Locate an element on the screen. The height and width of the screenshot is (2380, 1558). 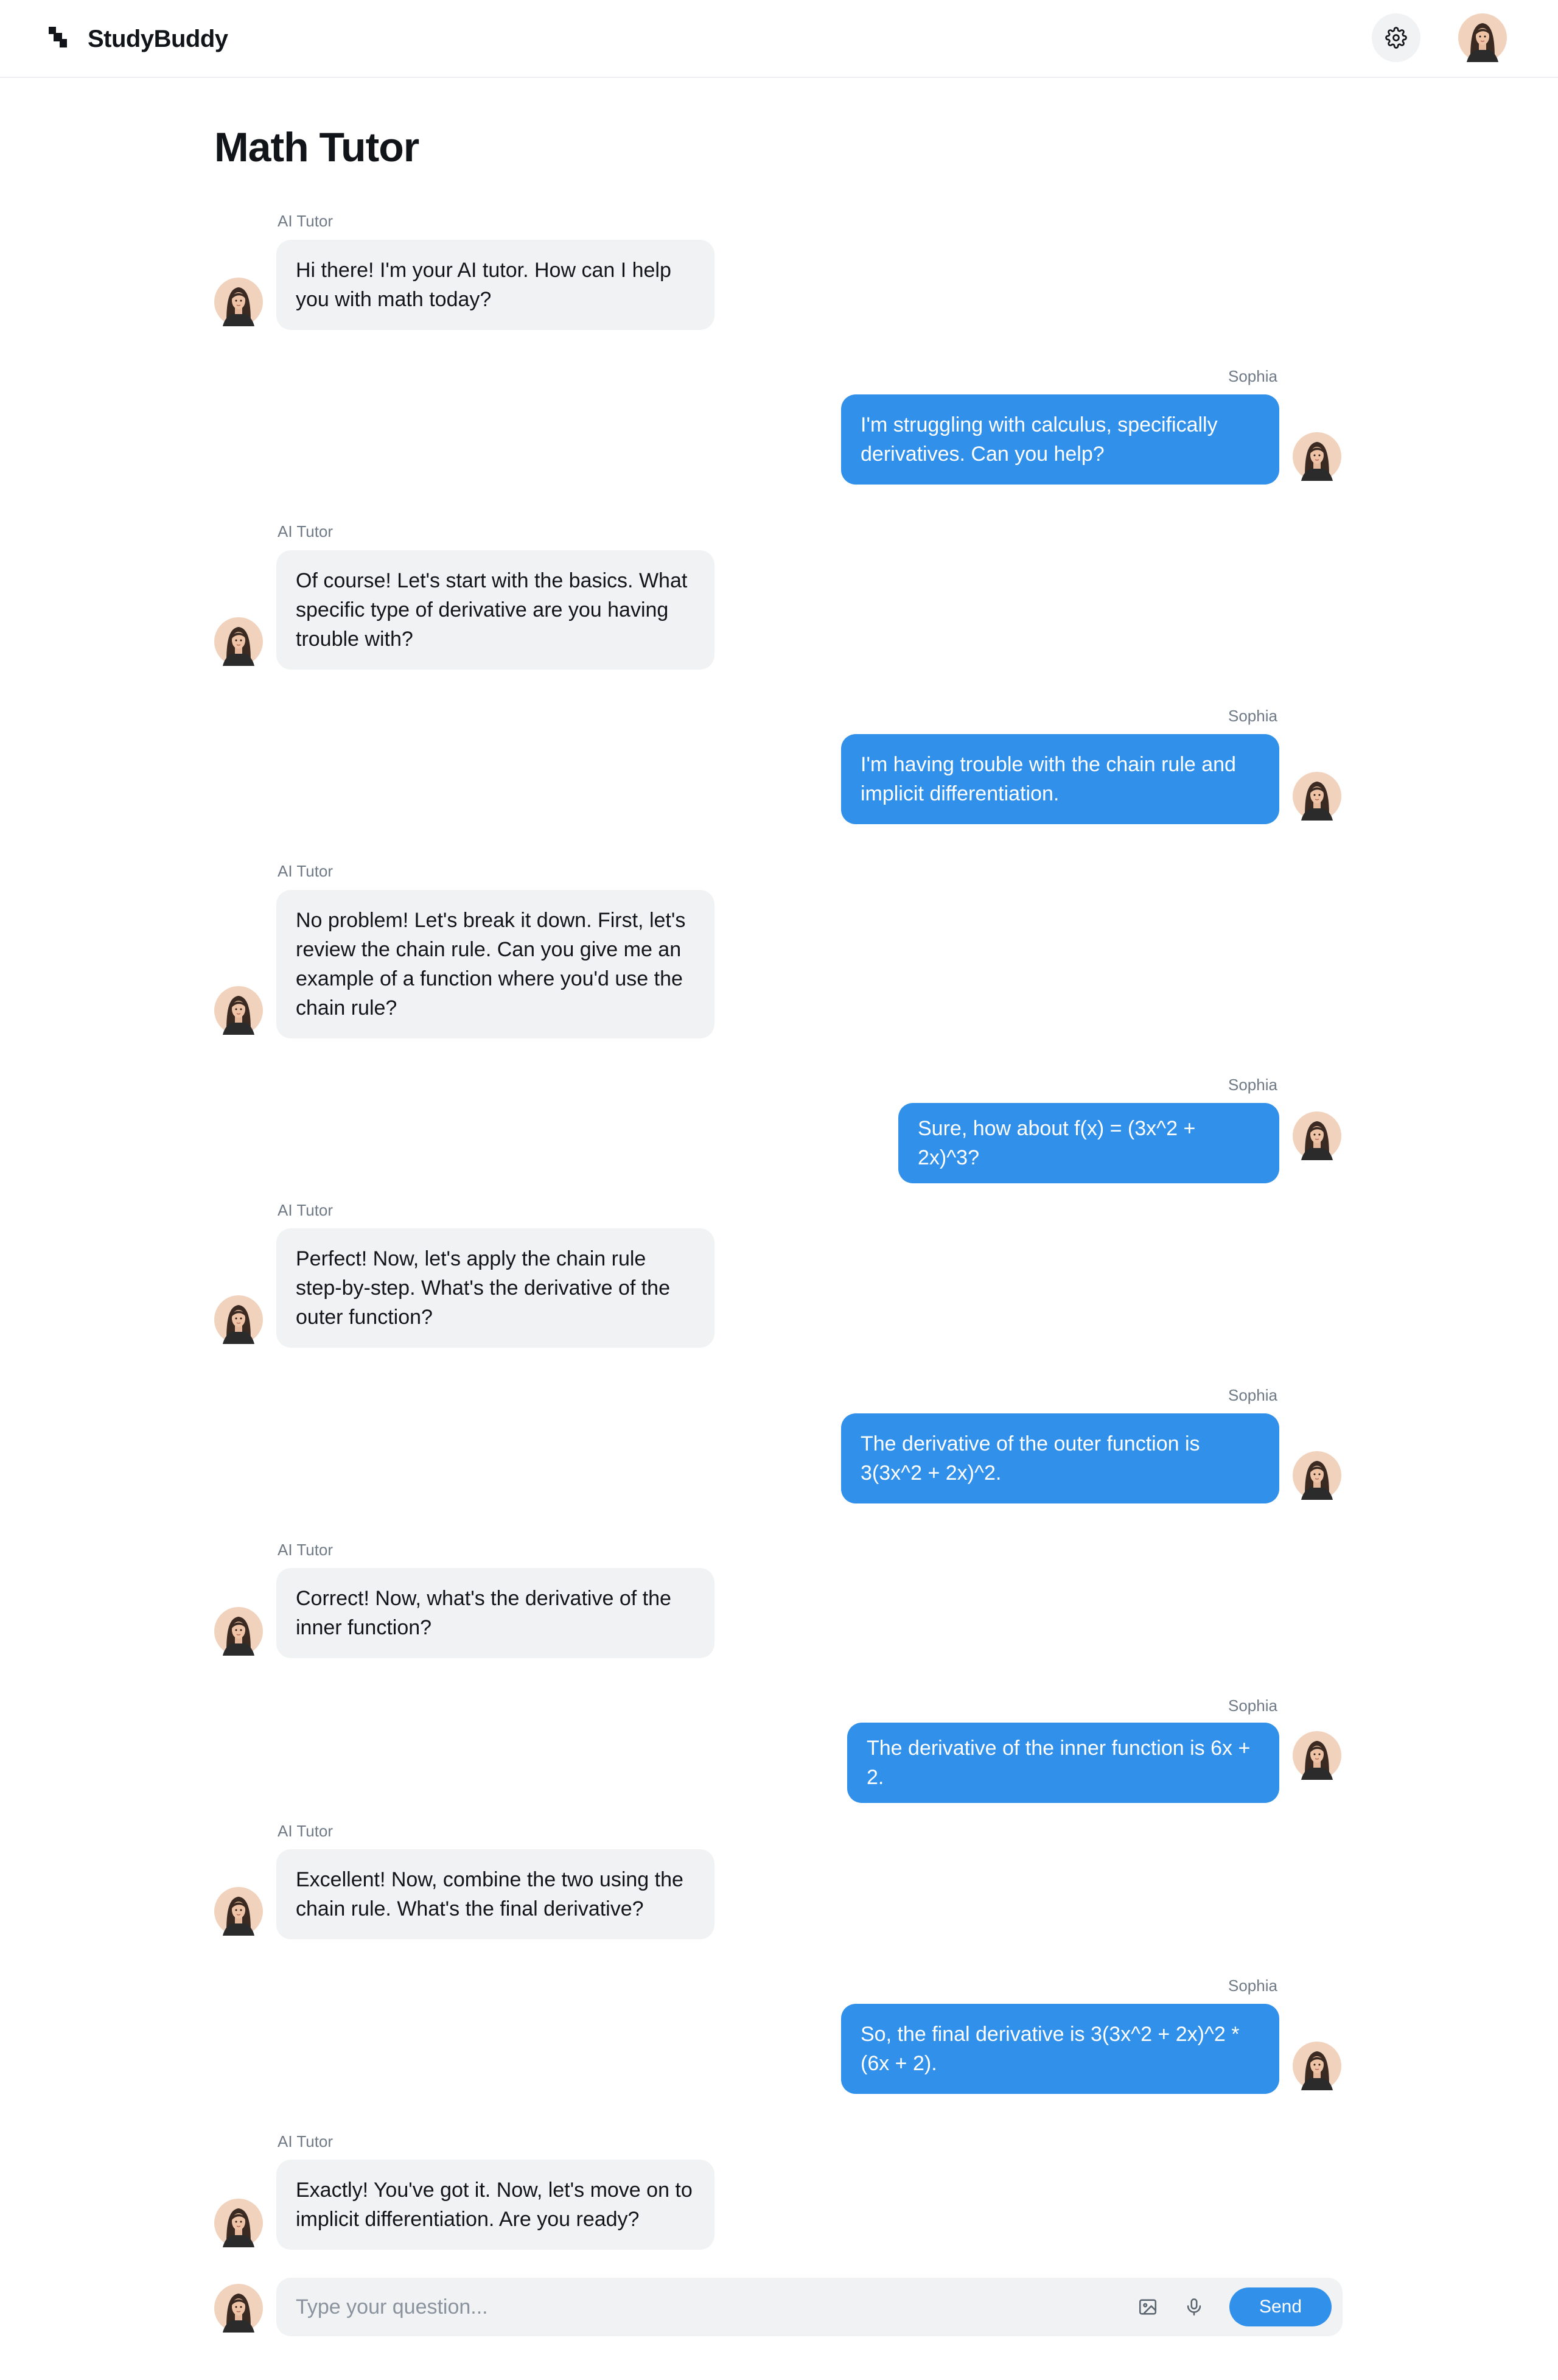
user-message-bubble: Sure, how about f(x) = (3x^2 + 2x)^3? is located at coordinates (1089, 1143).